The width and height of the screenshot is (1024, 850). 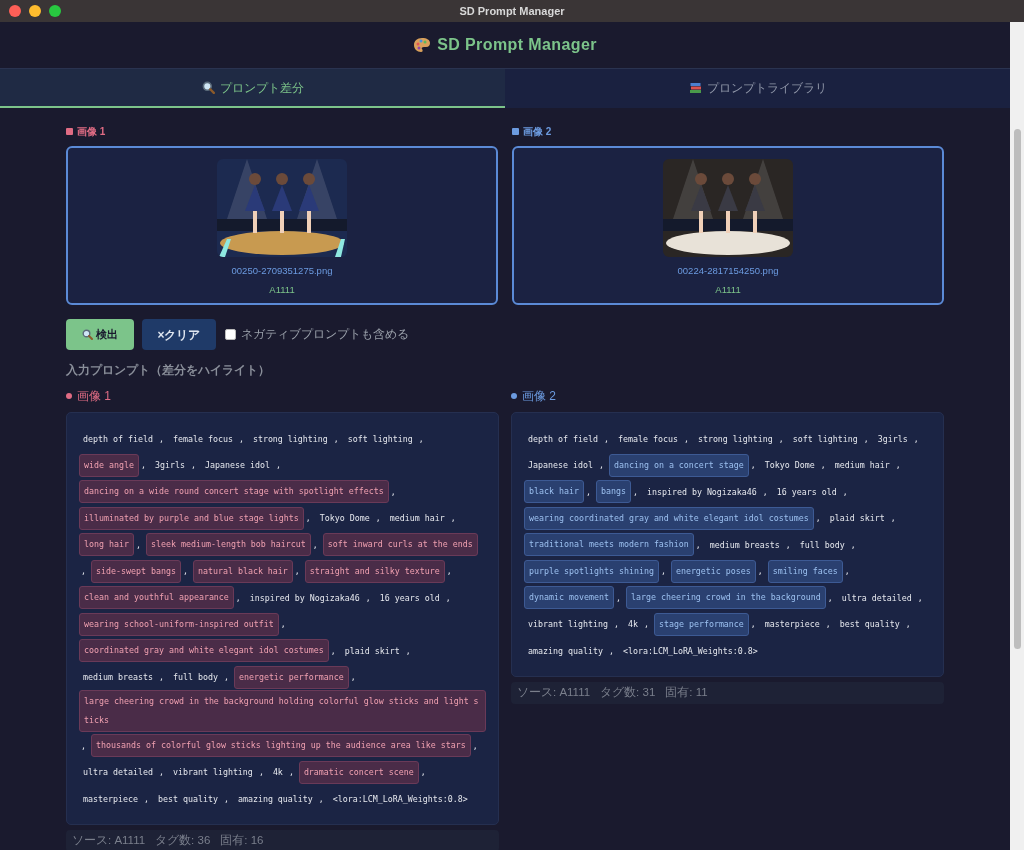 I want to click on highlighted-tag: dancing on a wide round concert stage with spotlight effects, so click(x=234, y=492).